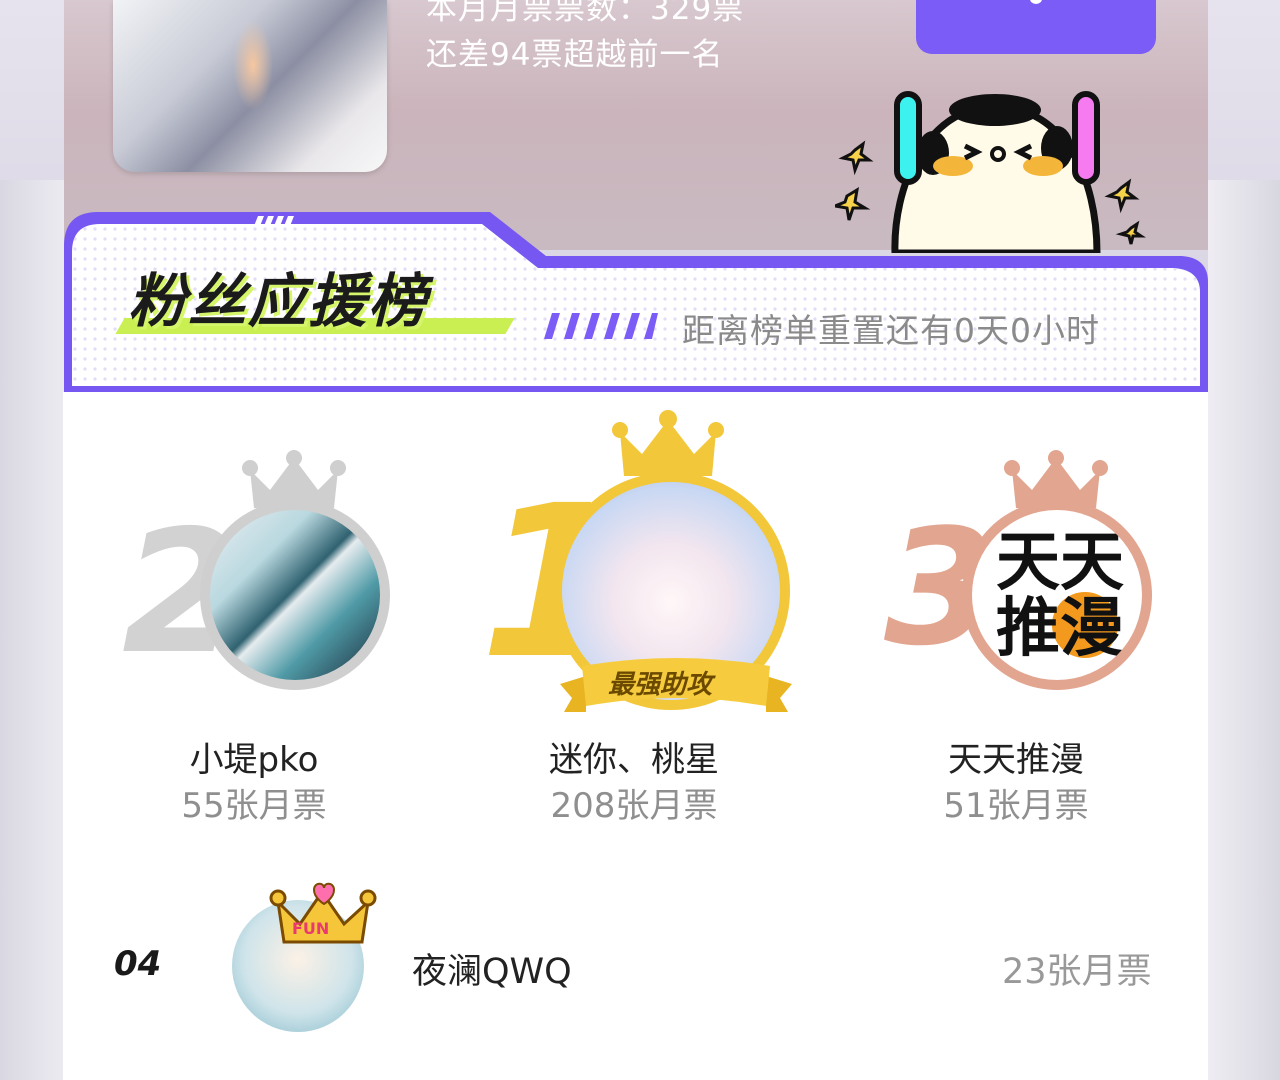 The height and width of the screenshot is (1080, 1280). Describe the element at coordinates (601, 326) in the screenshot. I see `stripe-decoration` at that location.